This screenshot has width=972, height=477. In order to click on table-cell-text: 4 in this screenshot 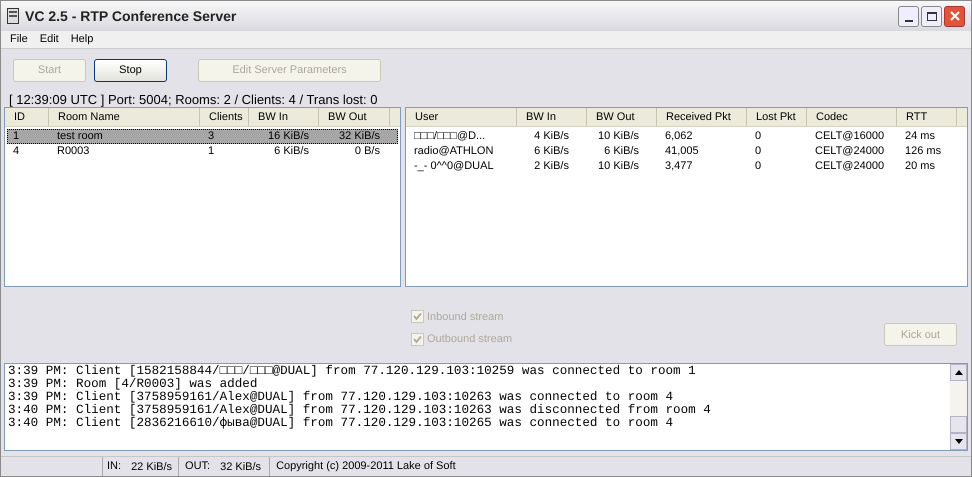, I will do `click(16, 151)`.